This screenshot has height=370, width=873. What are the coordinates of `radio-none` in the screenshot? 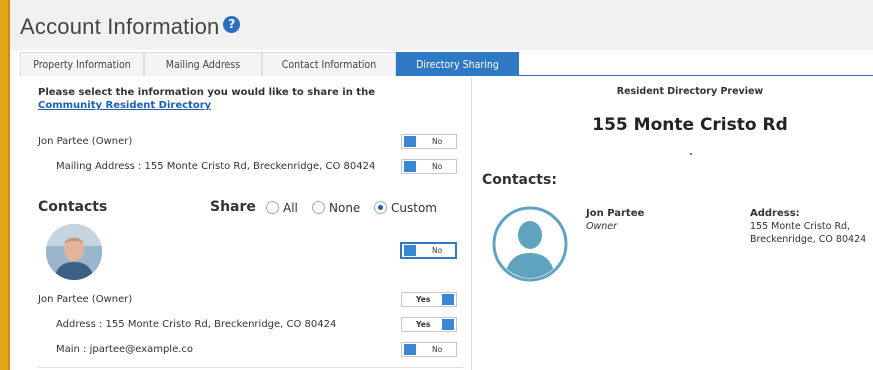 It's located at (318, 207).